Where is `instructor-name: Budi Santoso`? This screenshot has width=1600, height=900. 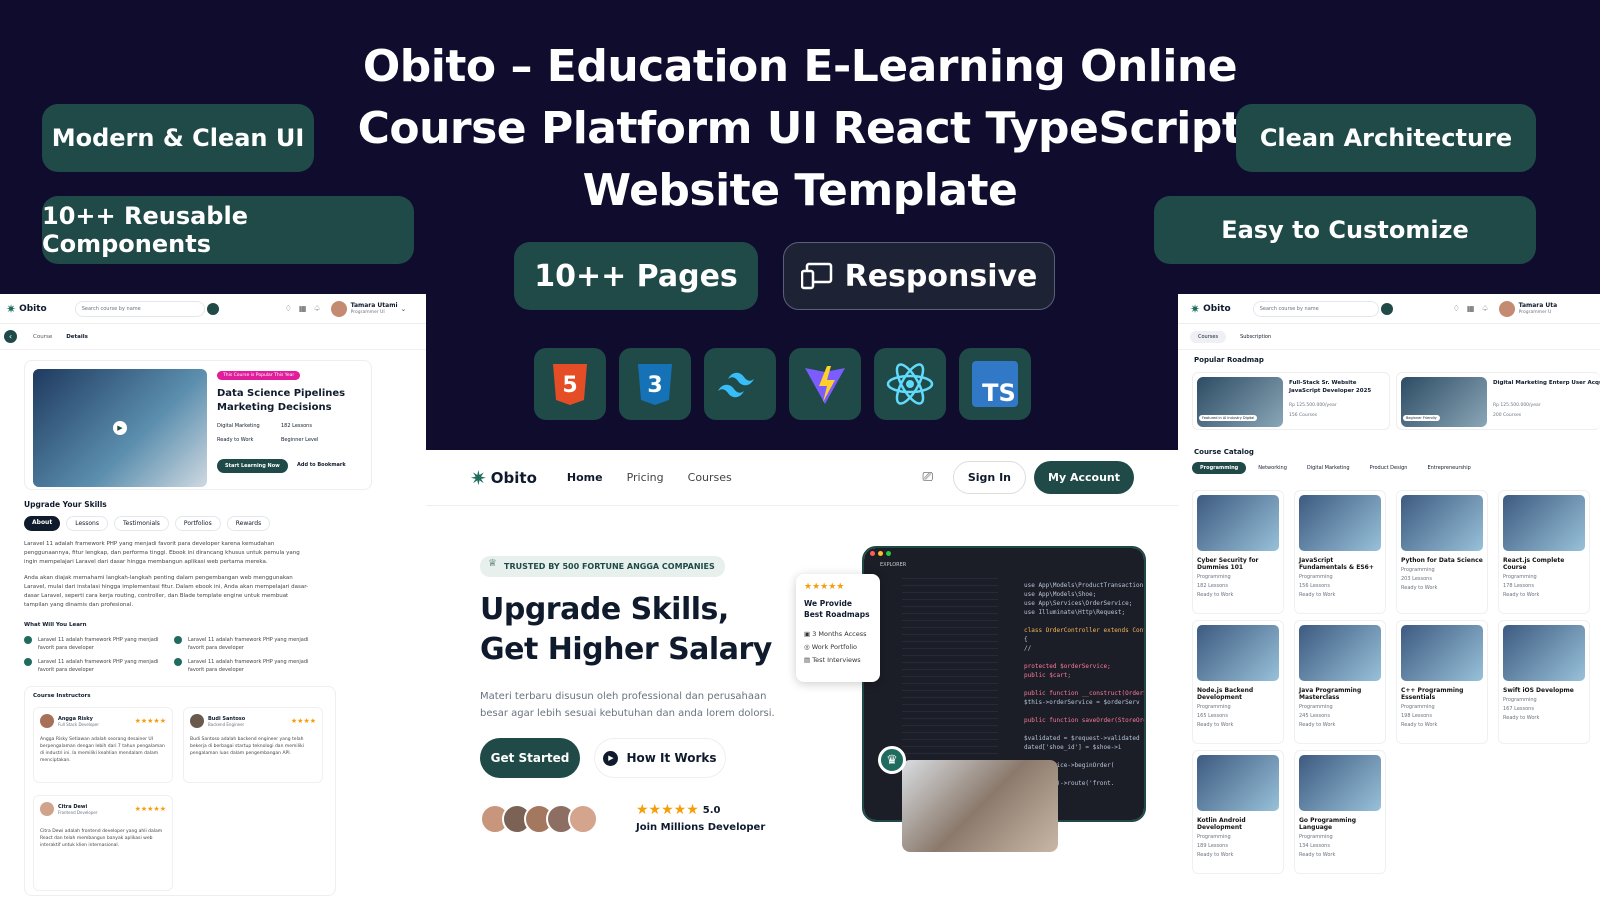 instructor-name: Budi Santoso is located at coordinates (227, 718).